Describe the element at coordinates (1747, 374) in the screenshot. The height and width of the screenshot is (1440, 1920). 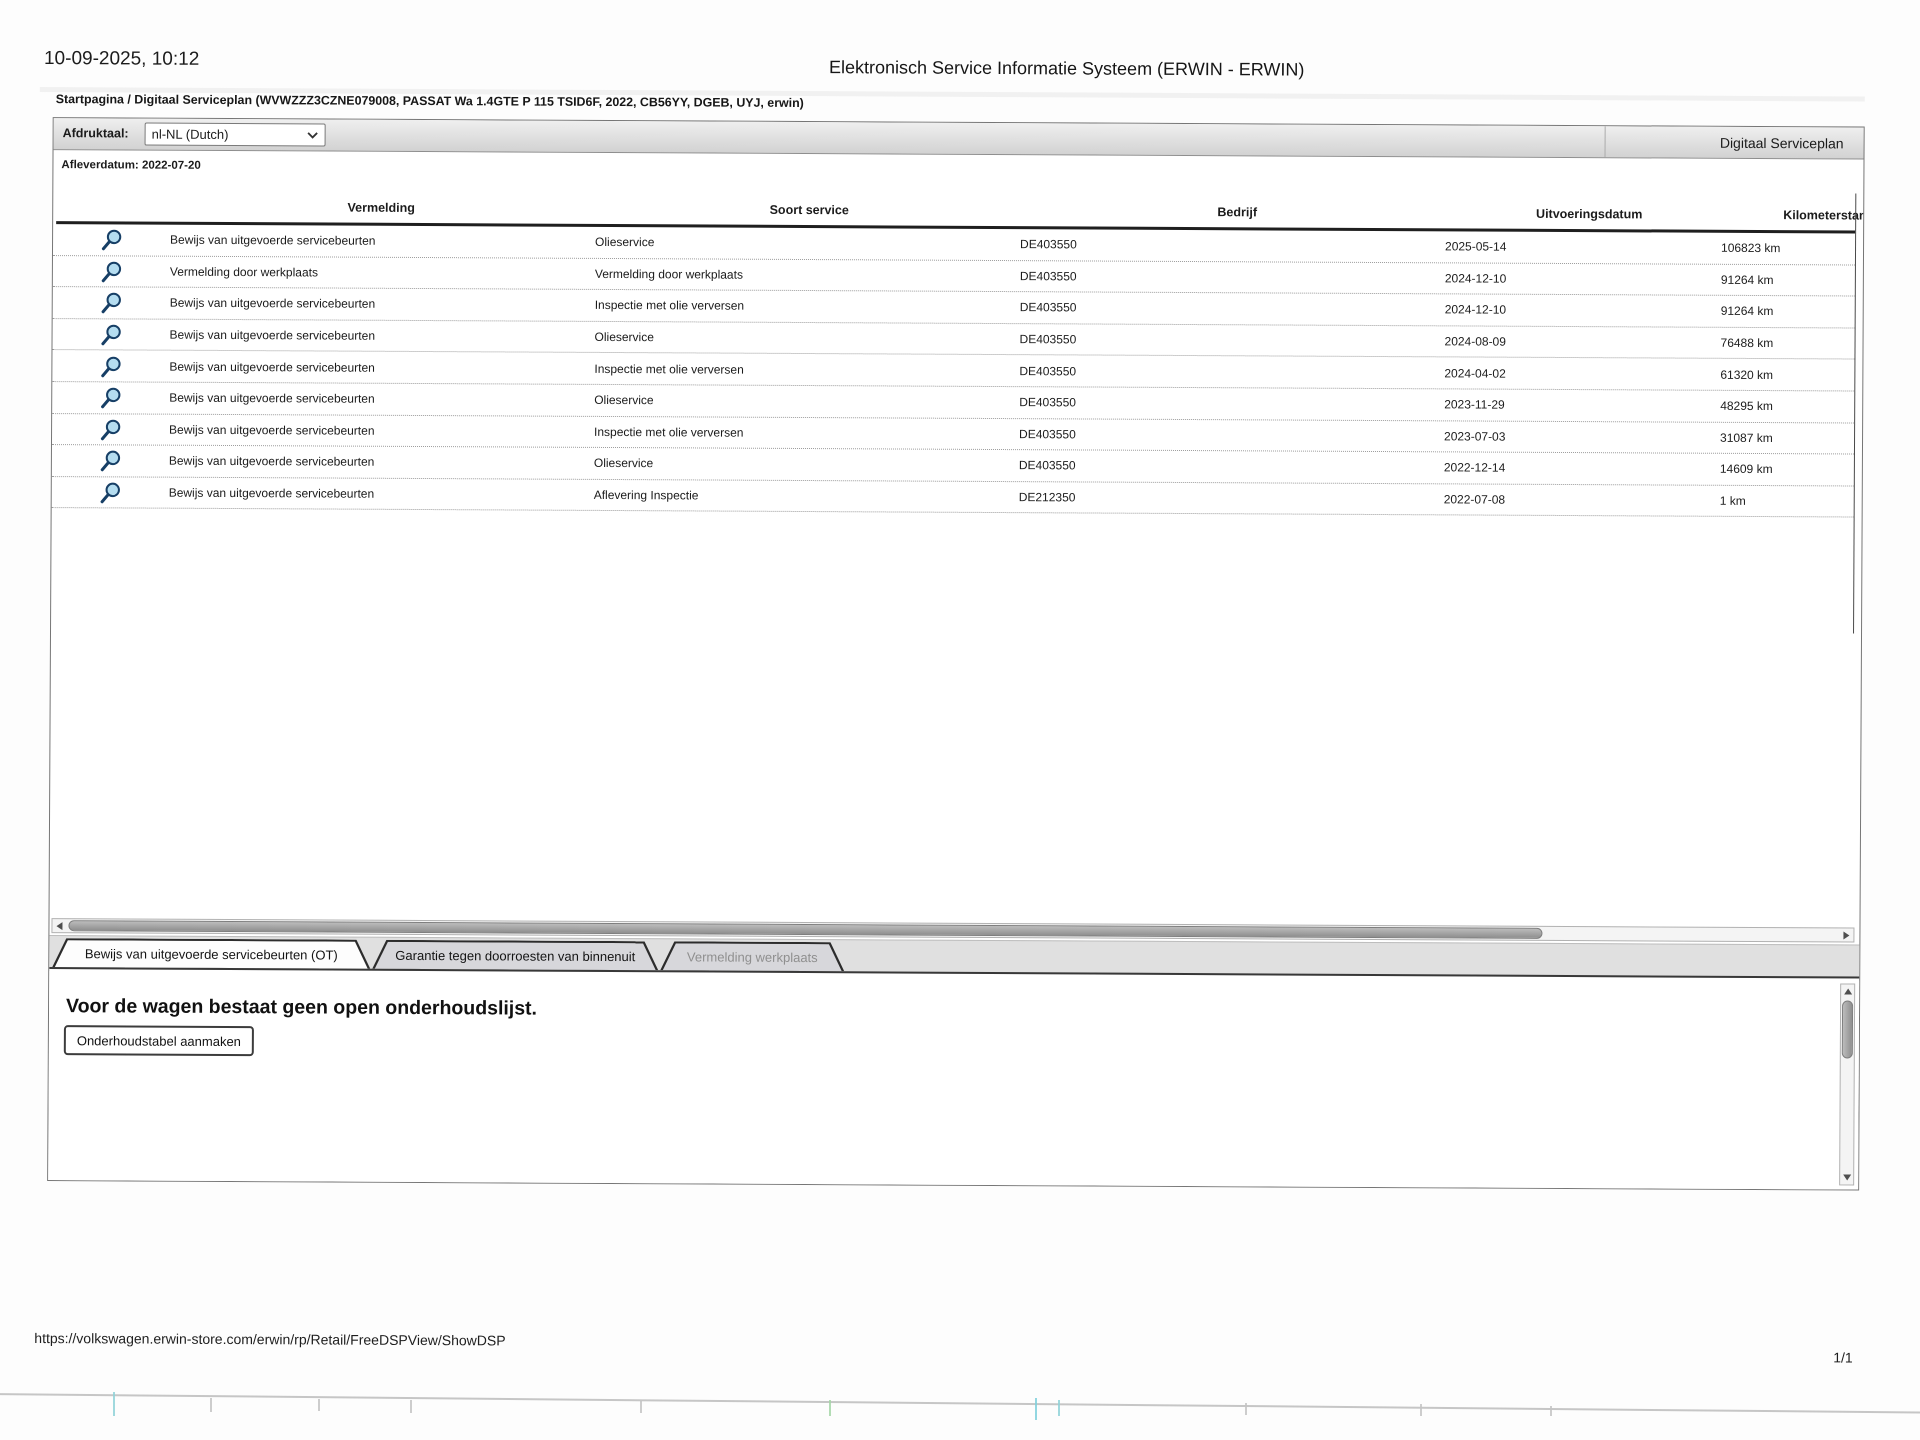
I see `cell-kilometerstand: 61320 km` at that location.